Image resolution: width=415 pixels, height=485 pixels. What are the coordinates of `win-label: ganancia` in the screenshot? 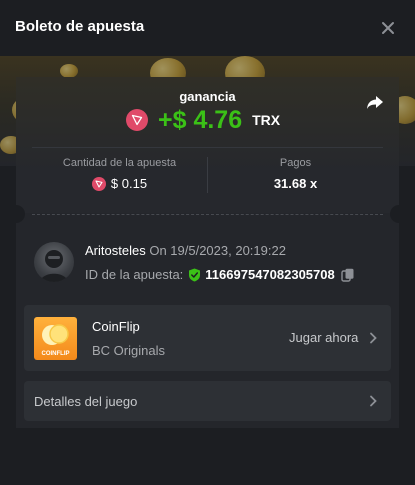 It's located at (207, 96).